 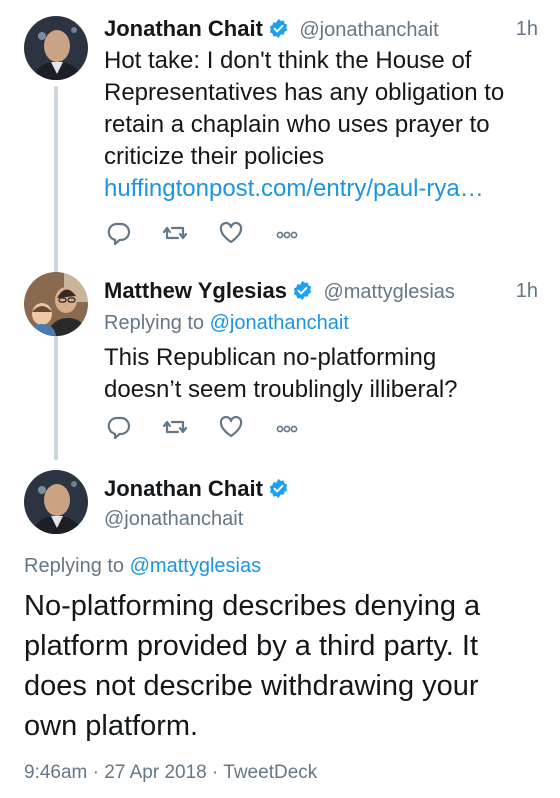 What do you see at coordinates (251, 646) in the screenshot?
I see `tweet-text-line: platform provided by a third party. It` at bounding box center [251, 646].